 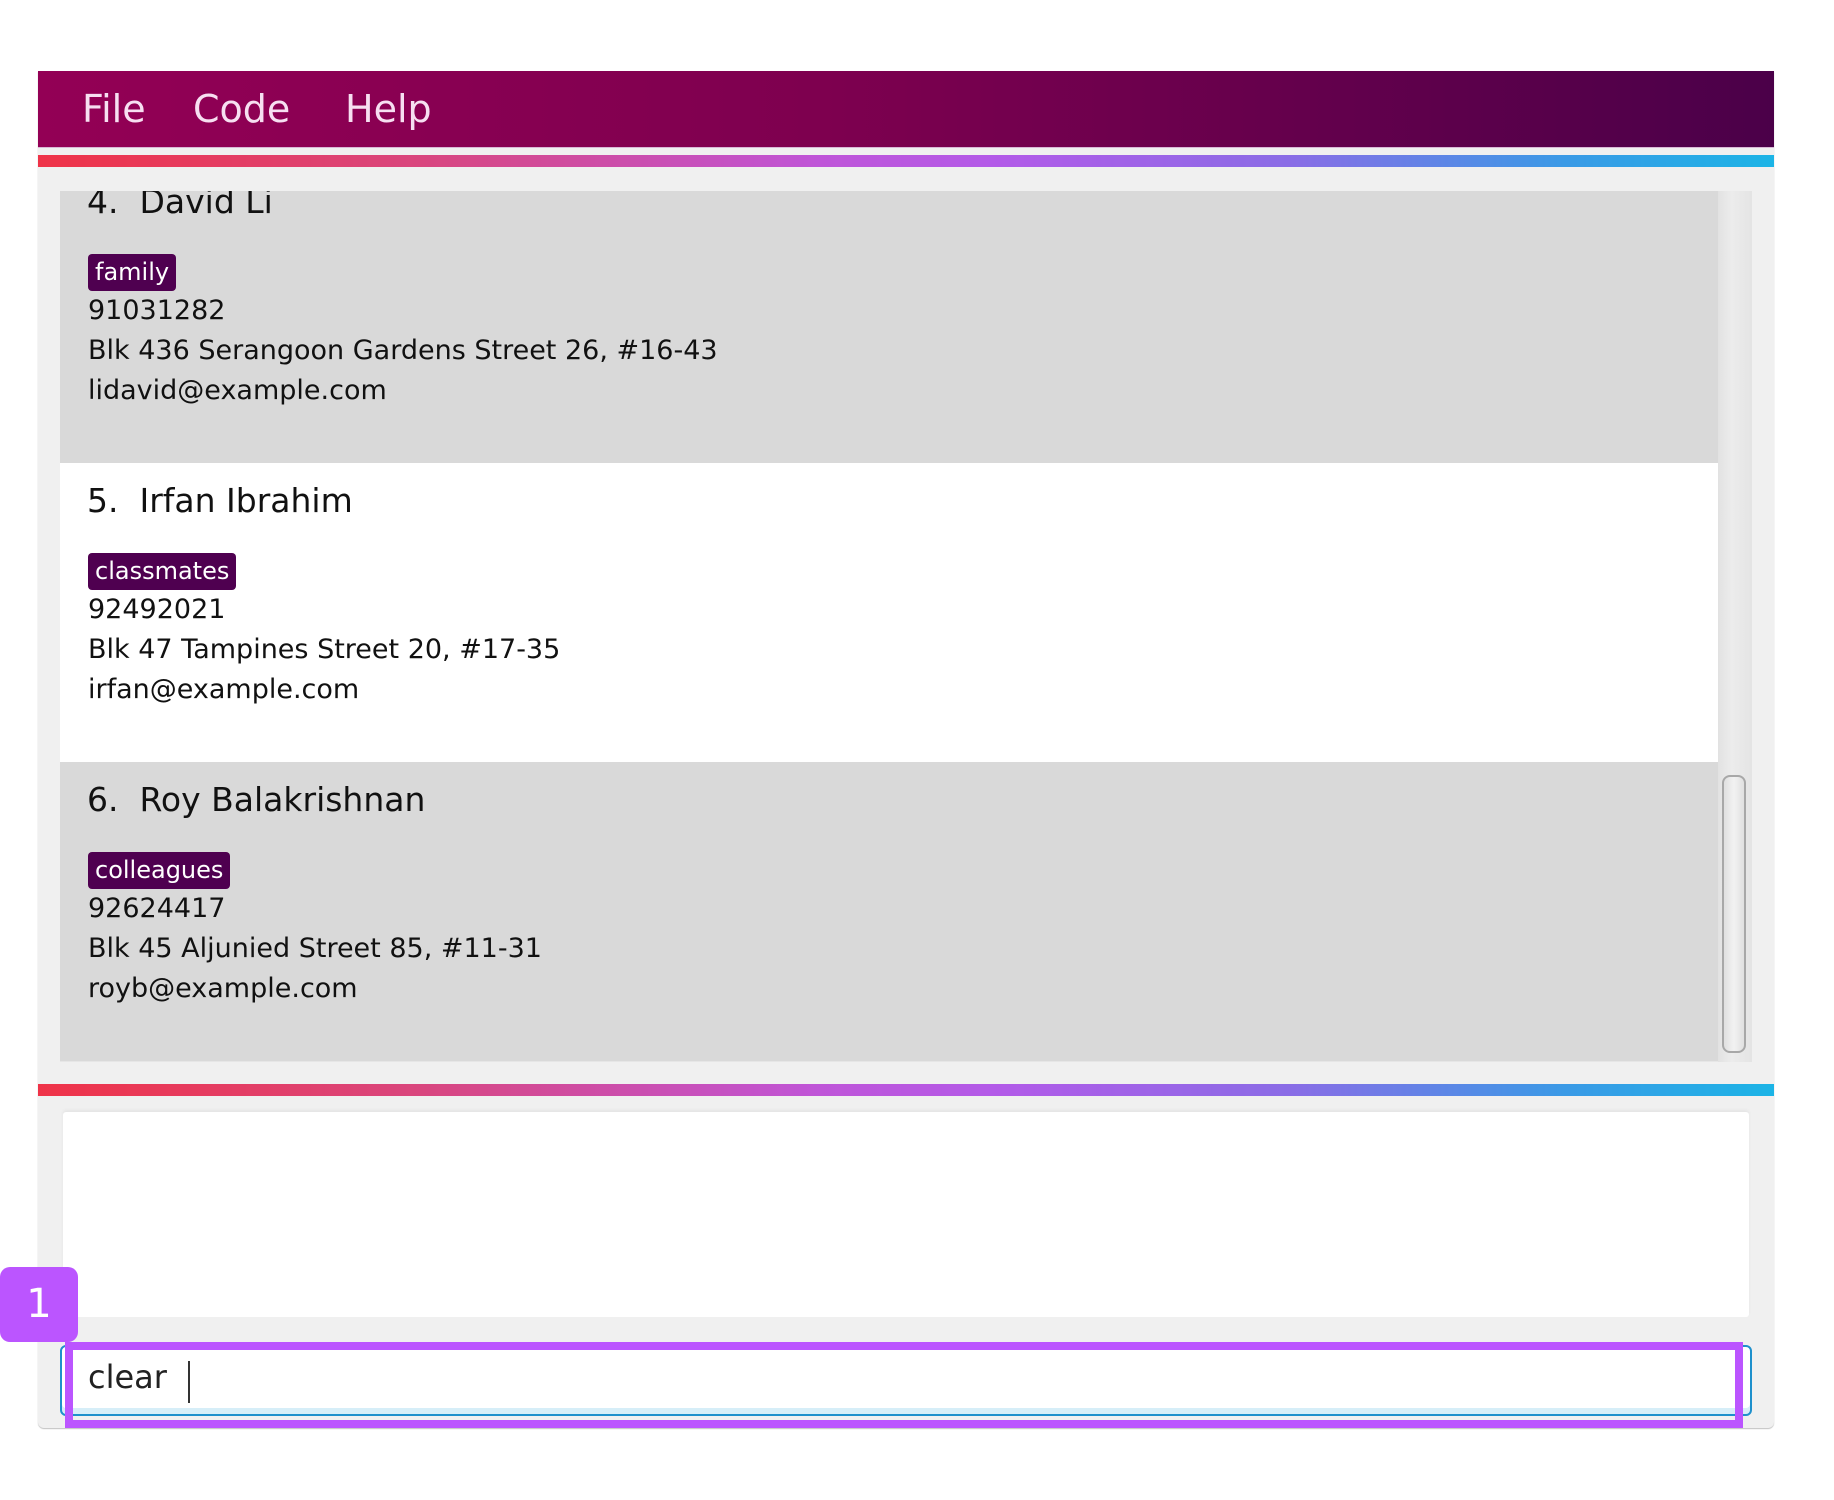 I want to click on menu-help: Help, so click(x=388, y=109).